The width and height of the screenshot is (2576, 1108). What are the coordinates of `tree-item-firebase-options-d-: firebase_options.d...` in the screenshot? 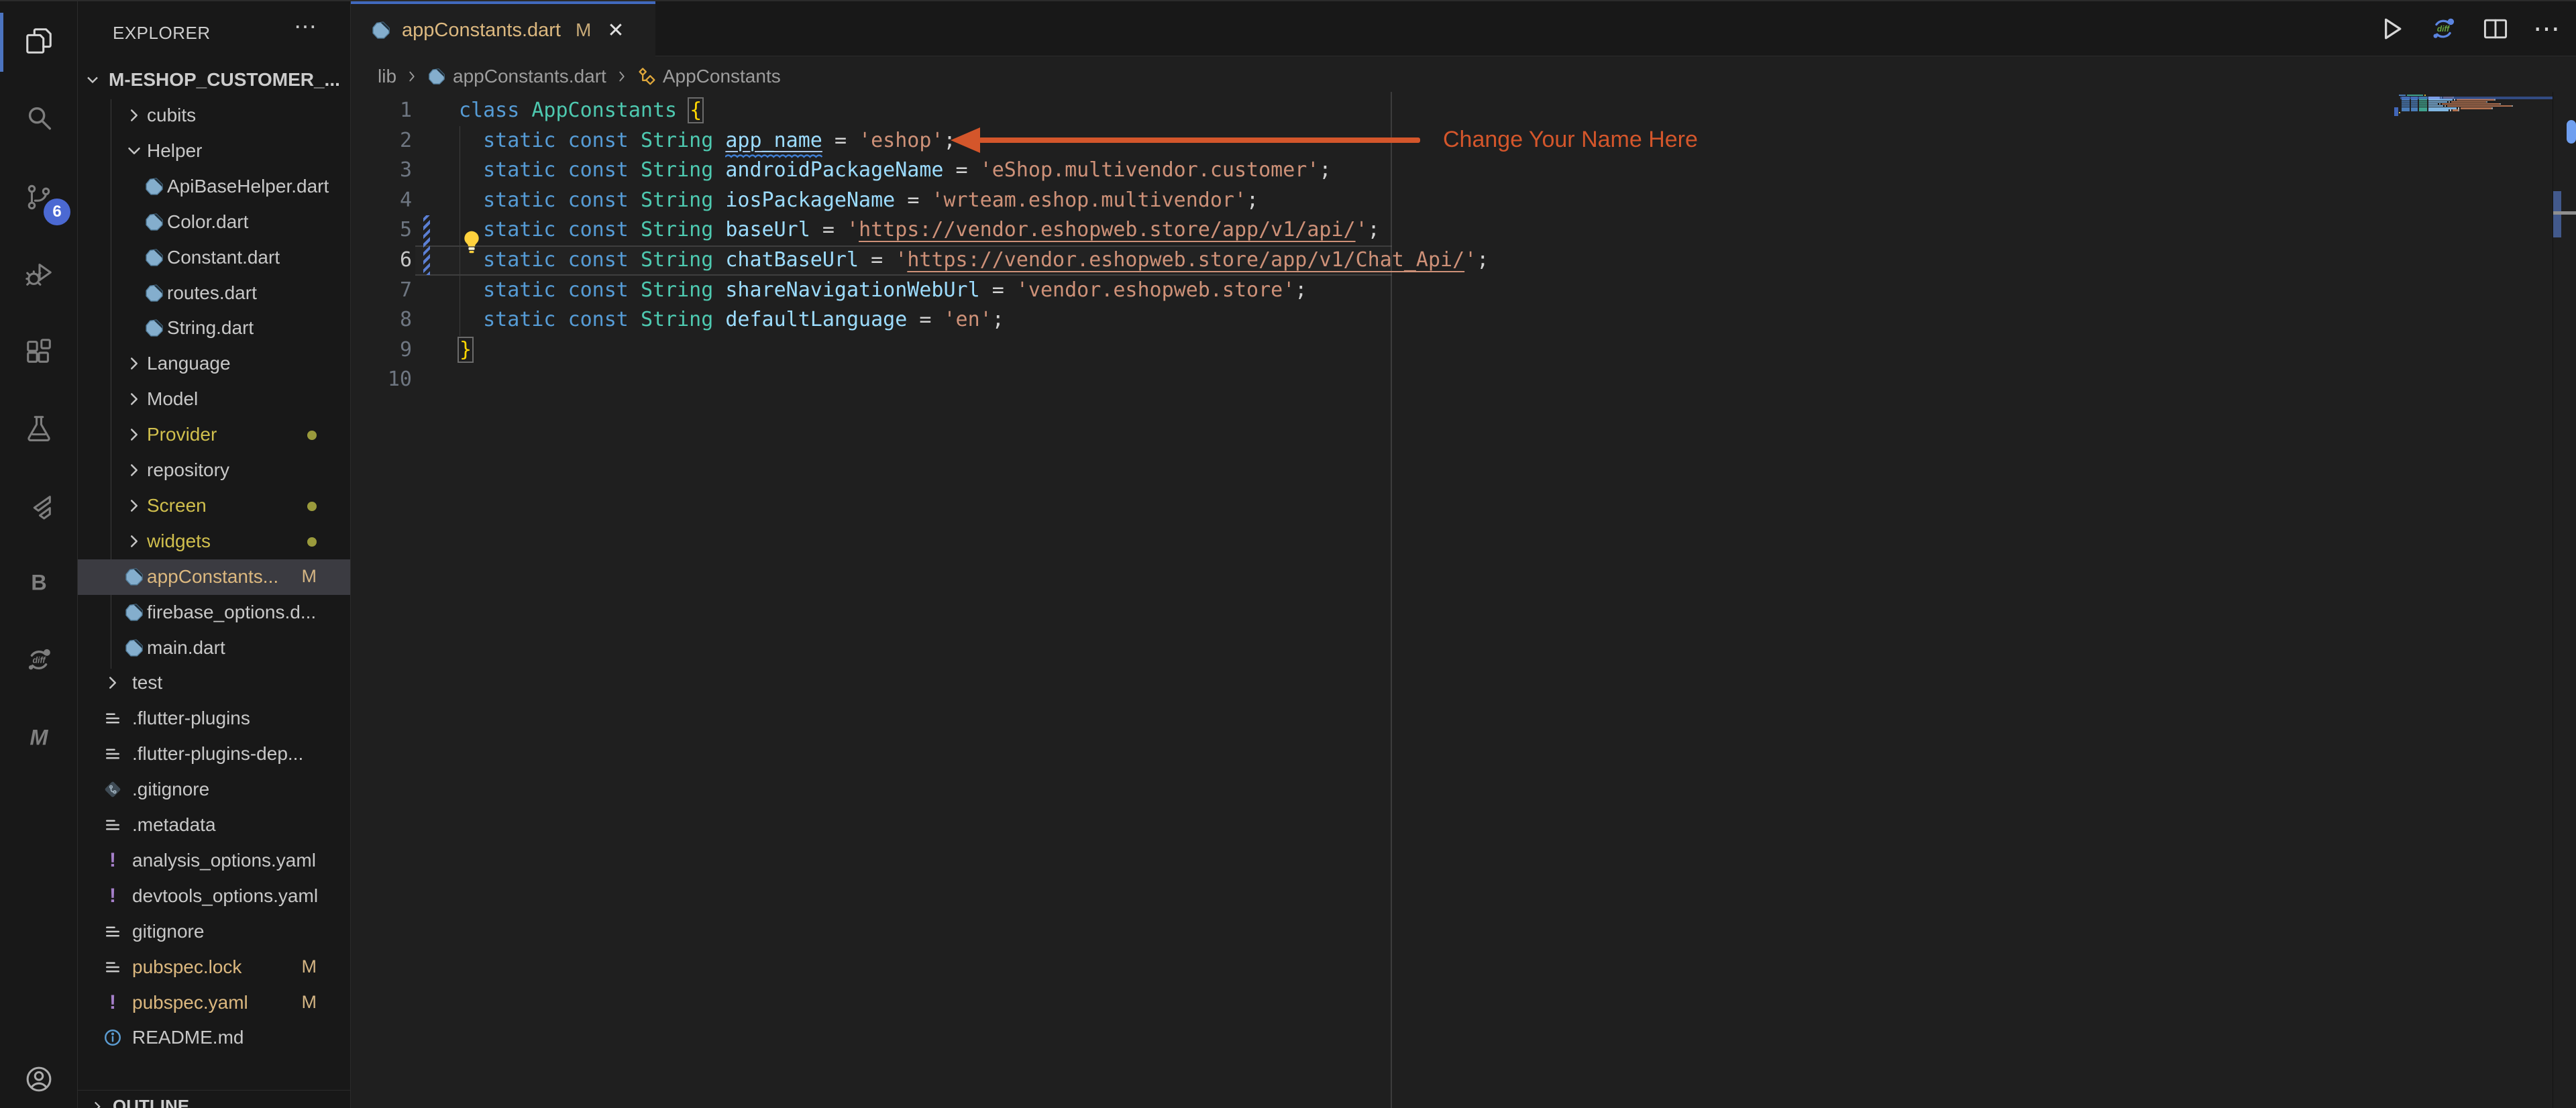 It's located at (214, 612).